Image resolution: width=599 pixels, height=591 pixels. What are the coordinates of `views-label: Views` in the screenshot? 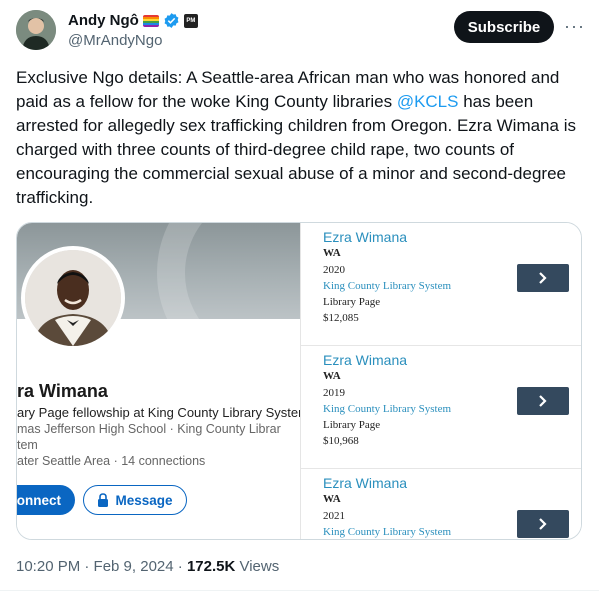 It's located at (257, 566).